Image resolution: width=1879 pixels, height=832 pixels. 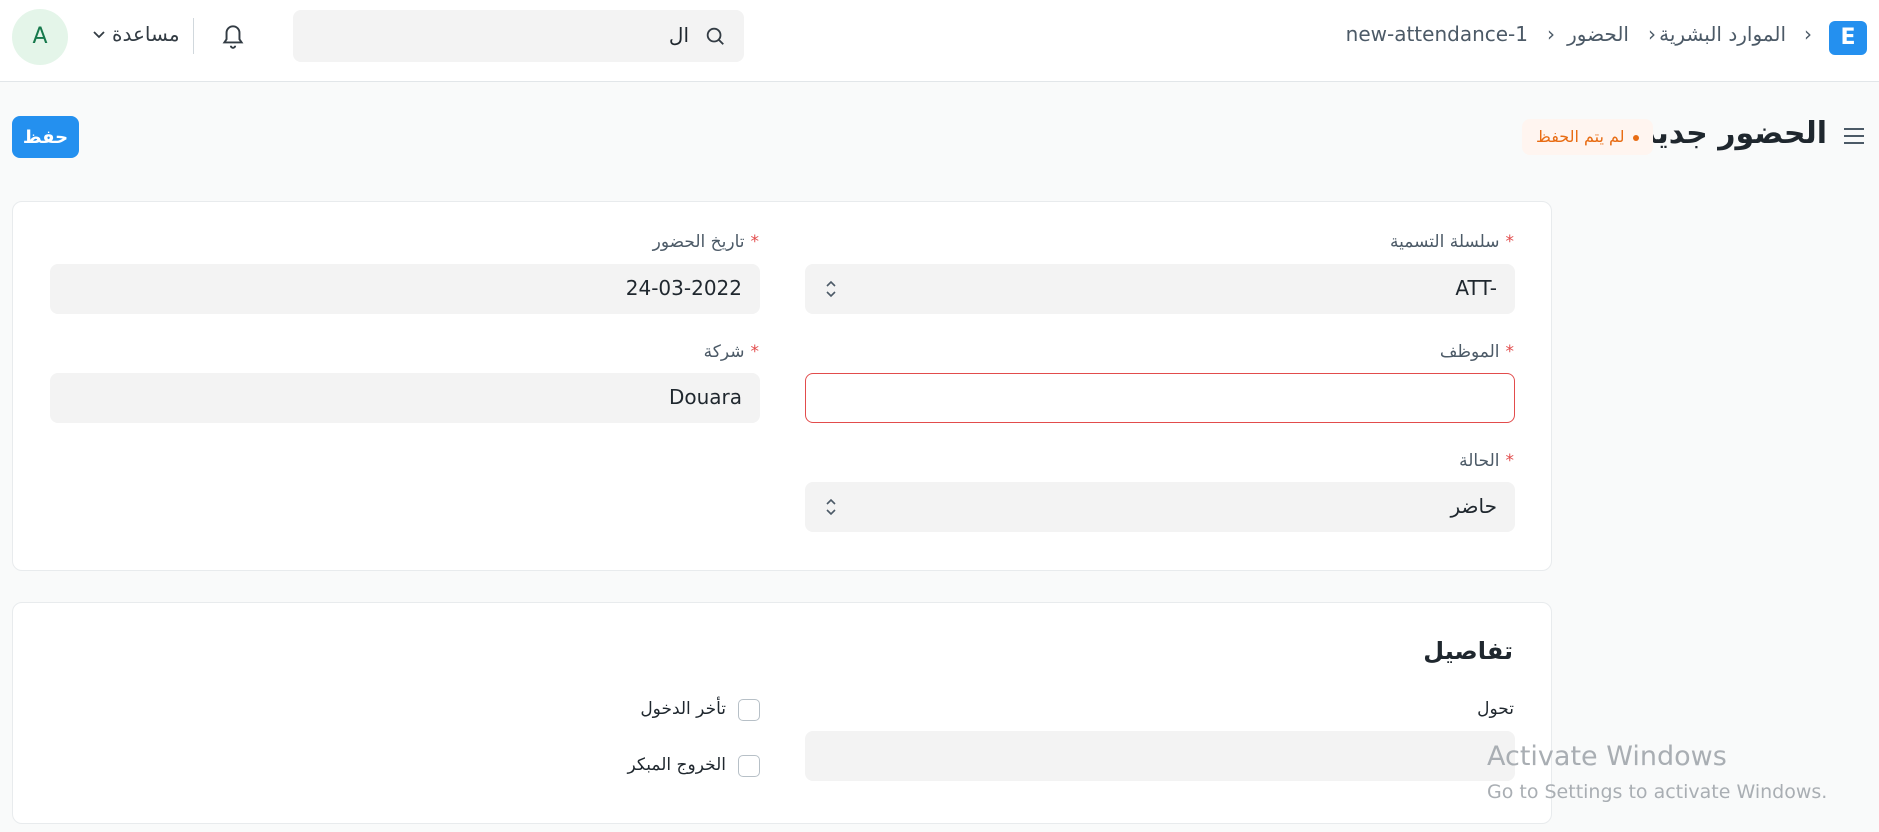 What do you see at coordinates (1495, 709) in the screenshot?
I see `shift-label: تحول` at bounding box center [1495, 709].